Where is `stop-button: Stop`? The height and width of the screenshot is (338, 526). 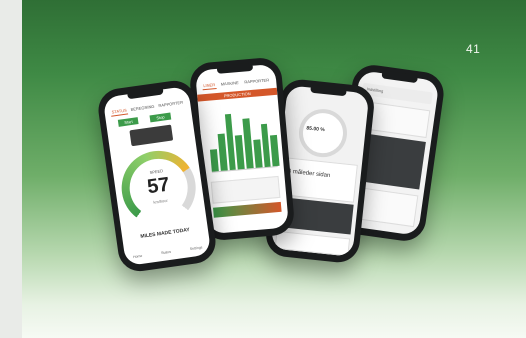
stop-button: Stop is located at coordinates (160, 117).